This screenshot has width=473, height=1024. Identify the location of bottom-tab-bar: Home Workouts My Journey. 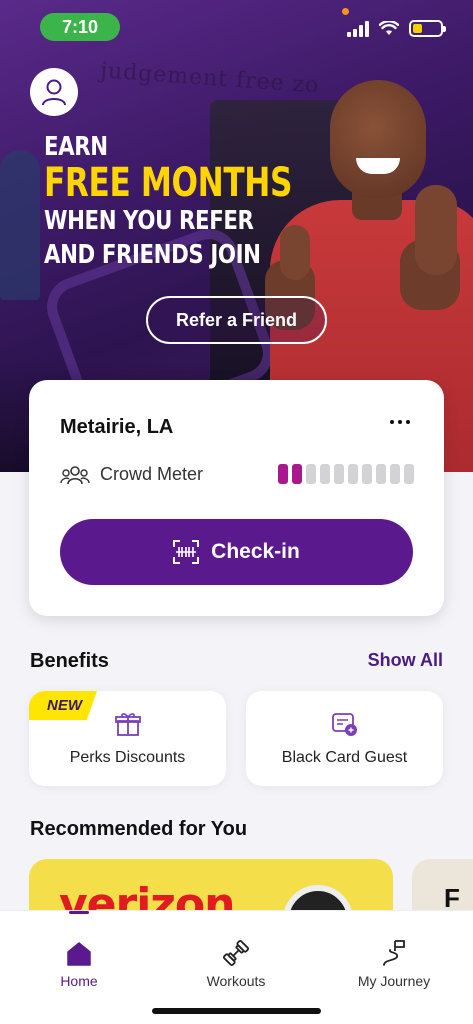
(236, 967).